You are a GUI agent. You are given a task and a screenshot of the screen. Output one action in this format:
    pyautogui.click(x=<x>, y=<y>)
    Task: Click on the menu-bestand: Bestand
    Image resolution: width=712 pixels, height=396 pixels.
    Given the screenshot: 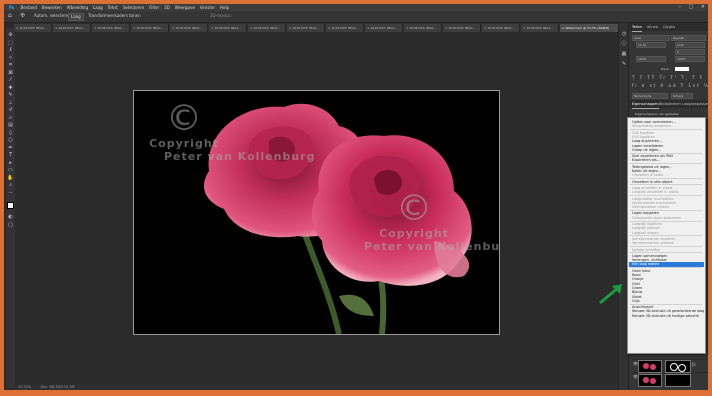 What is the action you would take?
    pyautogui.click(x=29, y=7)
    